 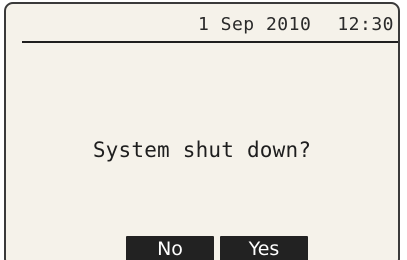 What do you see at coordinates (202, 150) in the screenshot?
I see `shutdown-prompt: System shut down?` at bounding box center [202, 150].